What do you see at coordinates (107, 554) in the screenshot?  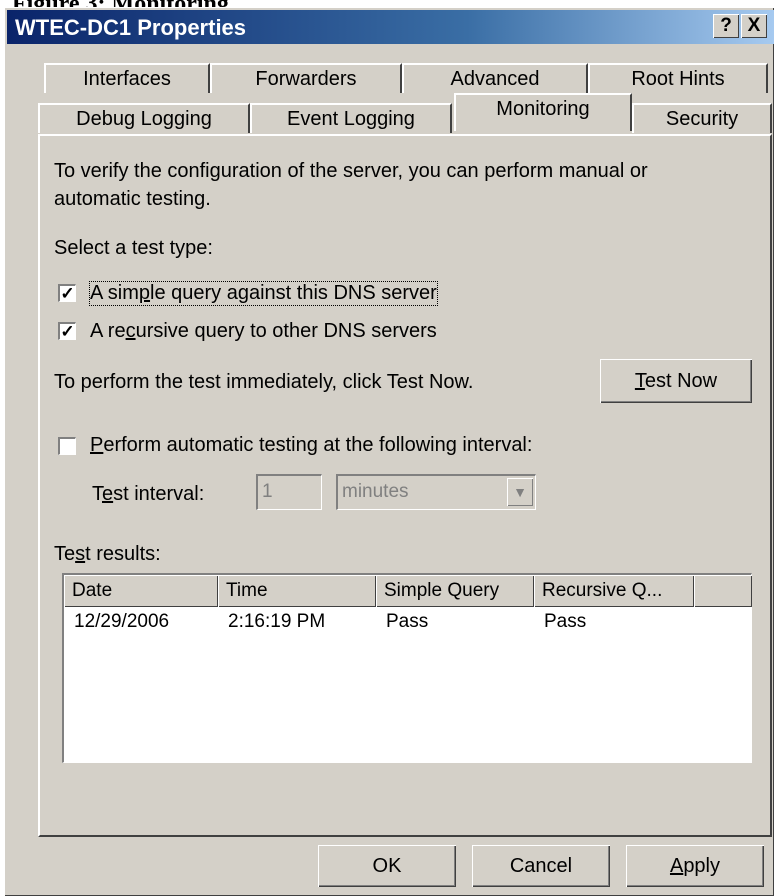 I see `test-results-label: Test results:` at bounding box center [107, 554].